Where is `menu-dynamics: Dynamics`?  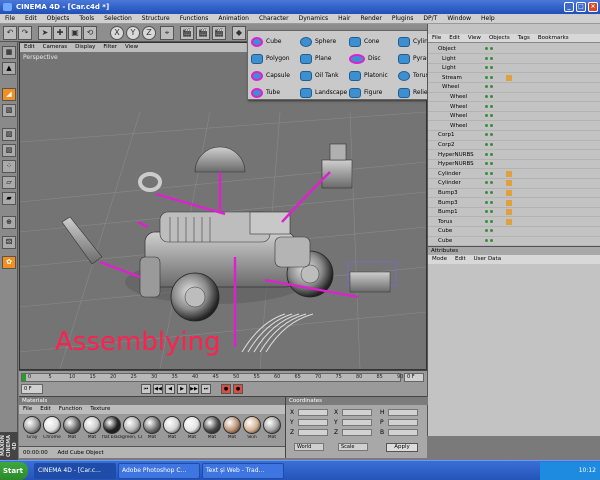
menu-dynamics: Dynamics is located at coordinates (314, 18).